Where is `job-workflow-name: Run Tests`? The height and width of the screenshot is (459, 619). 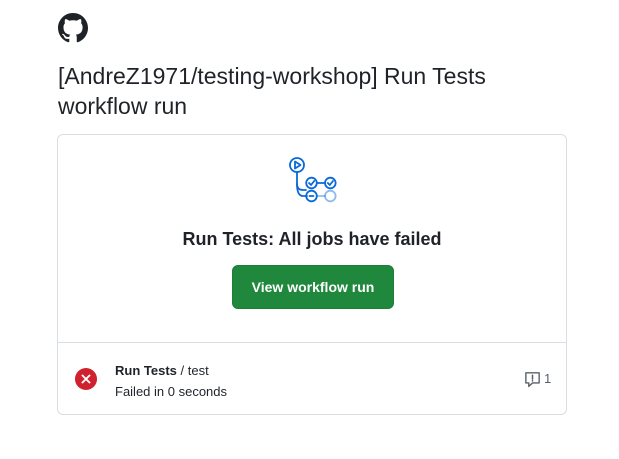
job-workflow-name: Run Tests is located at coordinates (146, 370).